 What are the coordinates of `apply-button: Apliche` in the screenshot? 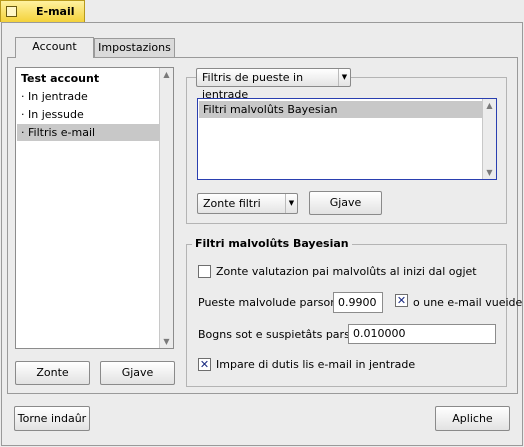 It's located at (472, 418).